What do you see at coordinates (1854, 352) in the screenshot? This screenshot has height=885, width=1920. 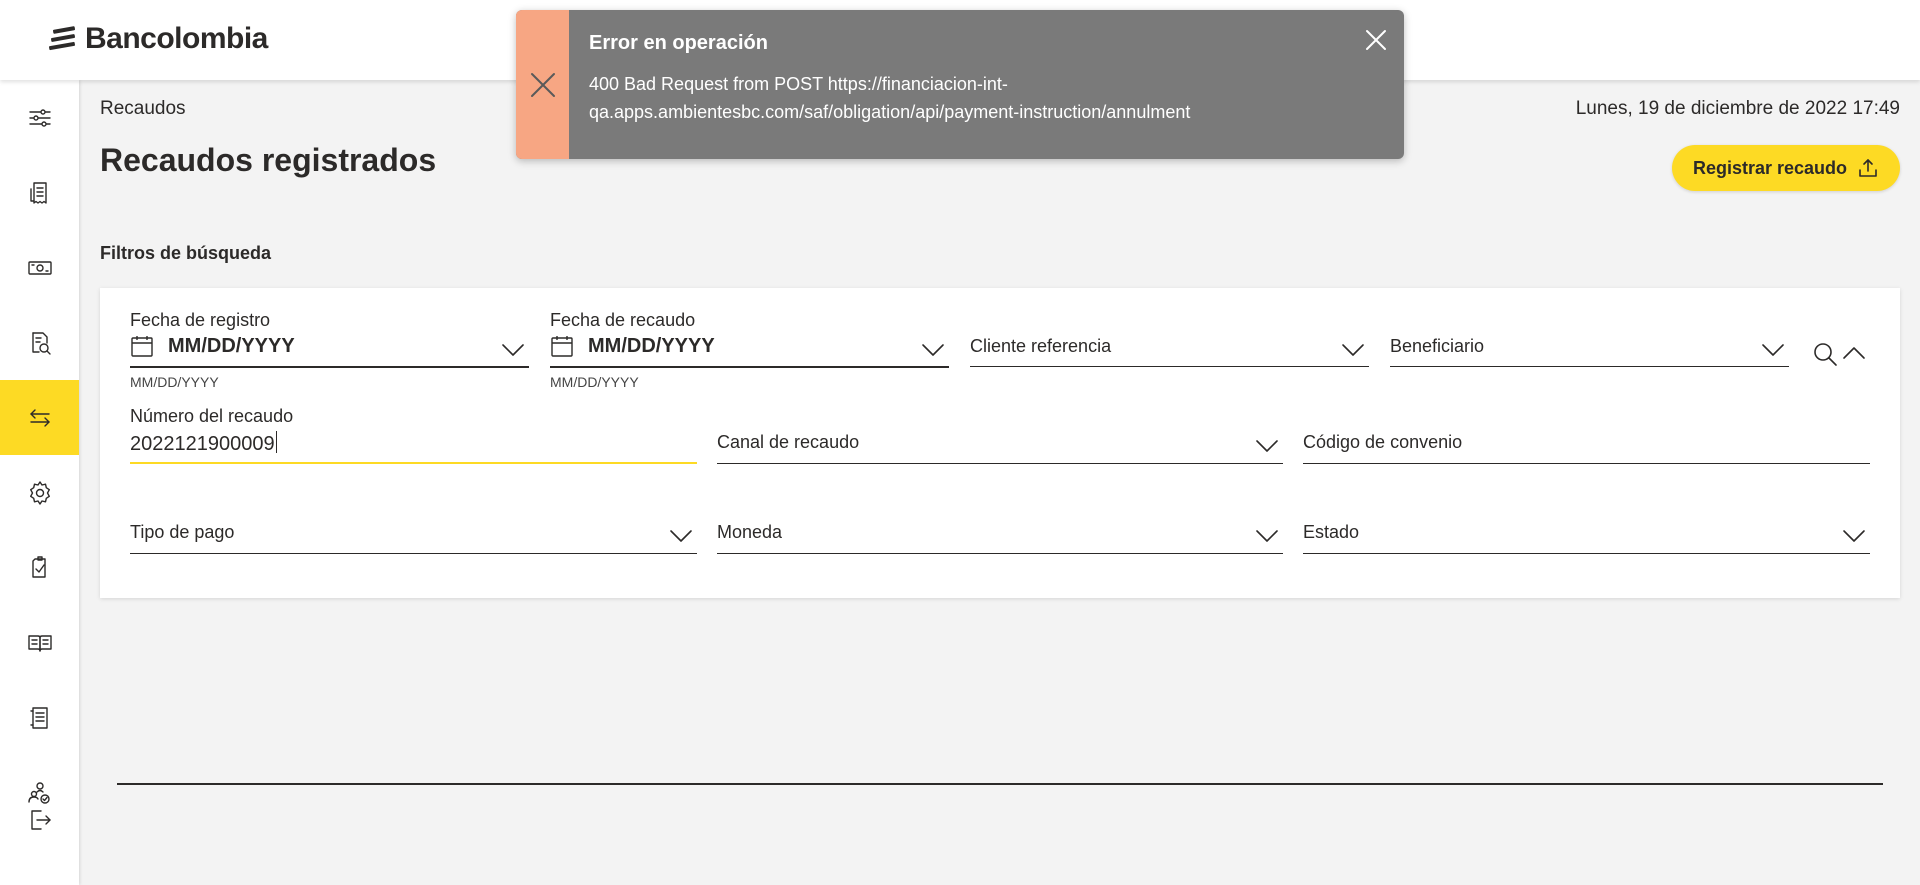 I see `chevron-up-icon` at bounding box center [1854, 352].